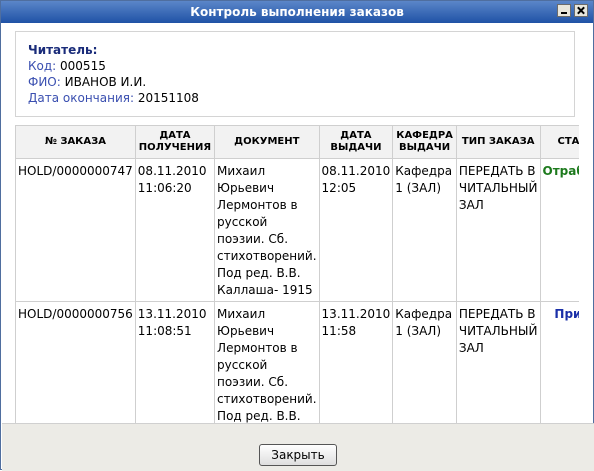 Image resolution: width=594 pixels, height=471 pixels. I want to click on close-button: Закрыть, so click(298, 455).